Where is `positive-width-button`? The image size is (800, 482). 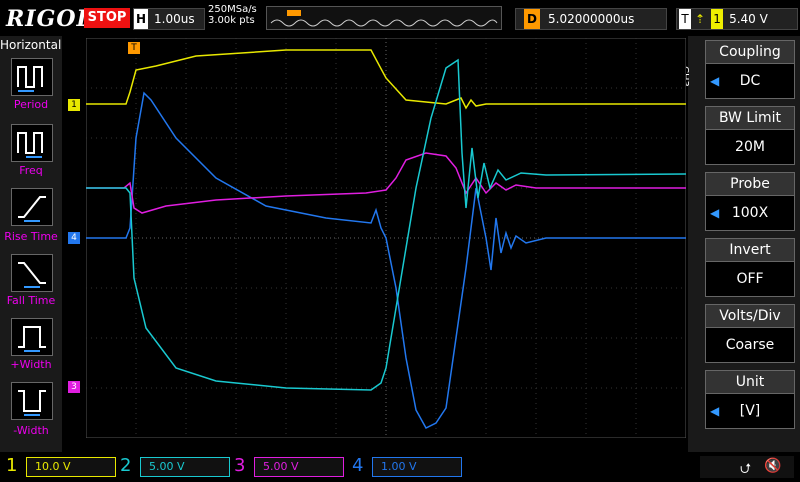
positive-width-button is located at coordinates (32, 337).